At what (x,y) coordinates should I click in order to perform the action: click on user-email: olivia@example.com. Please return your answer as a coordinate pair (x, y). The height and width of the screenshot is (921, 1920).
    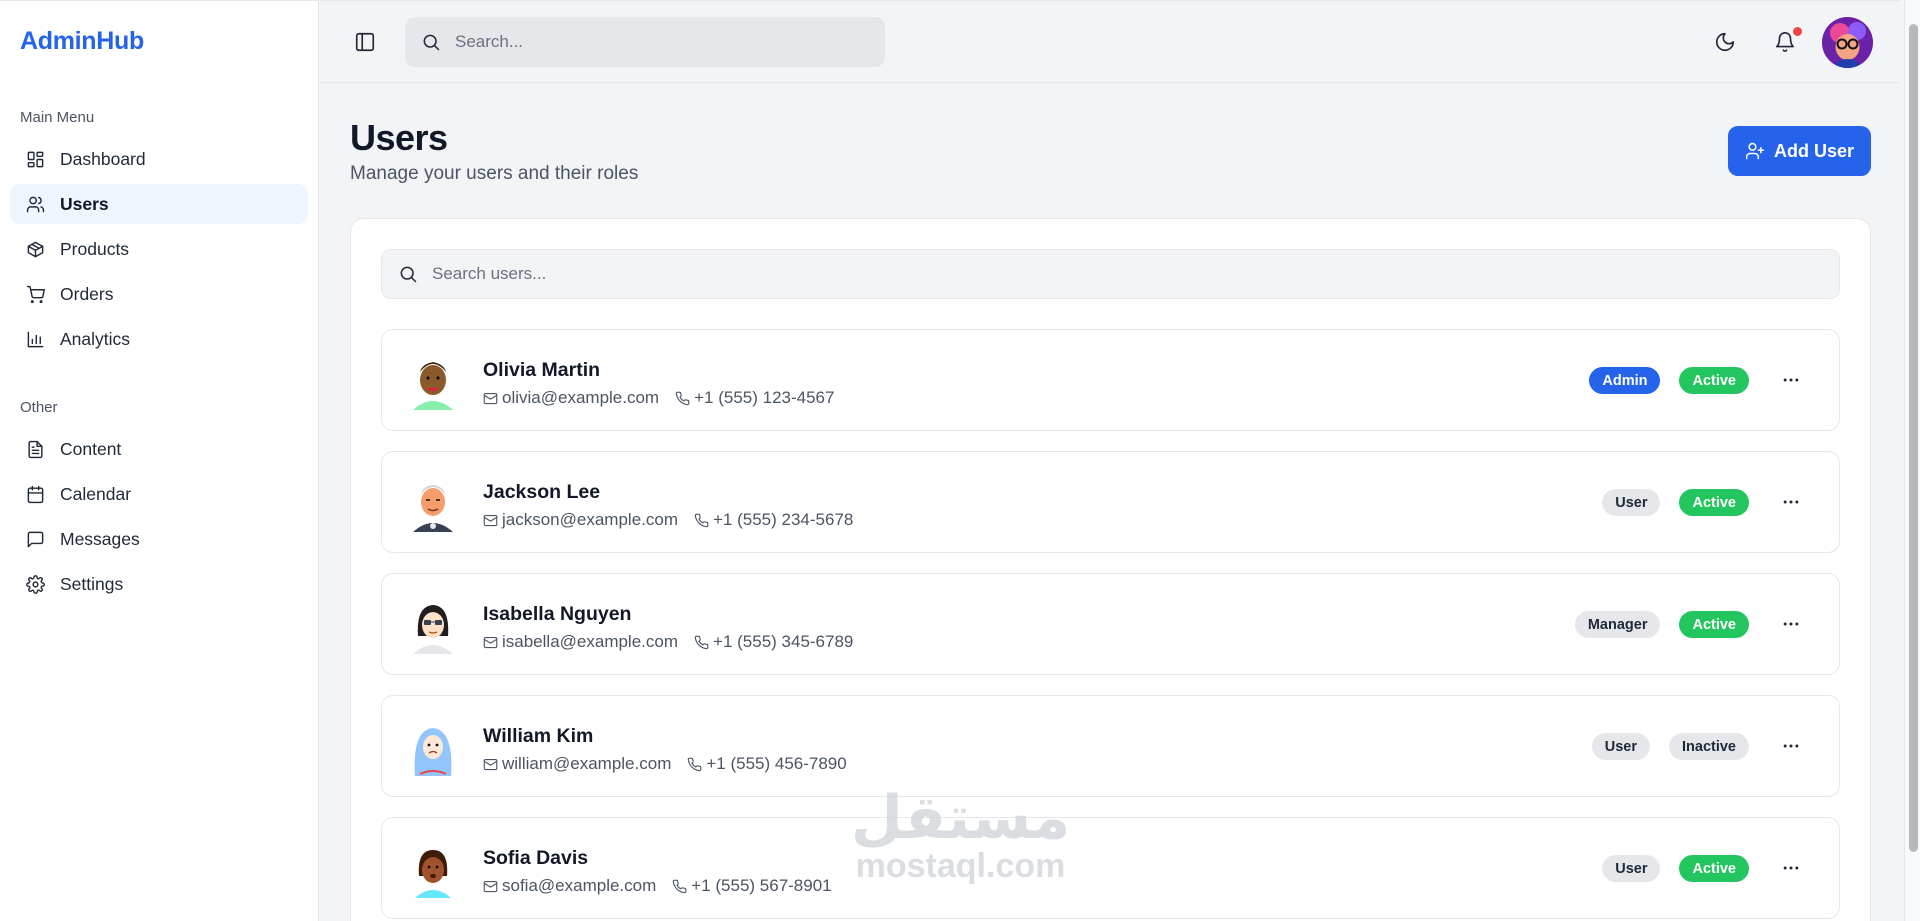
    Looking at the image, I should click on (580, 398).